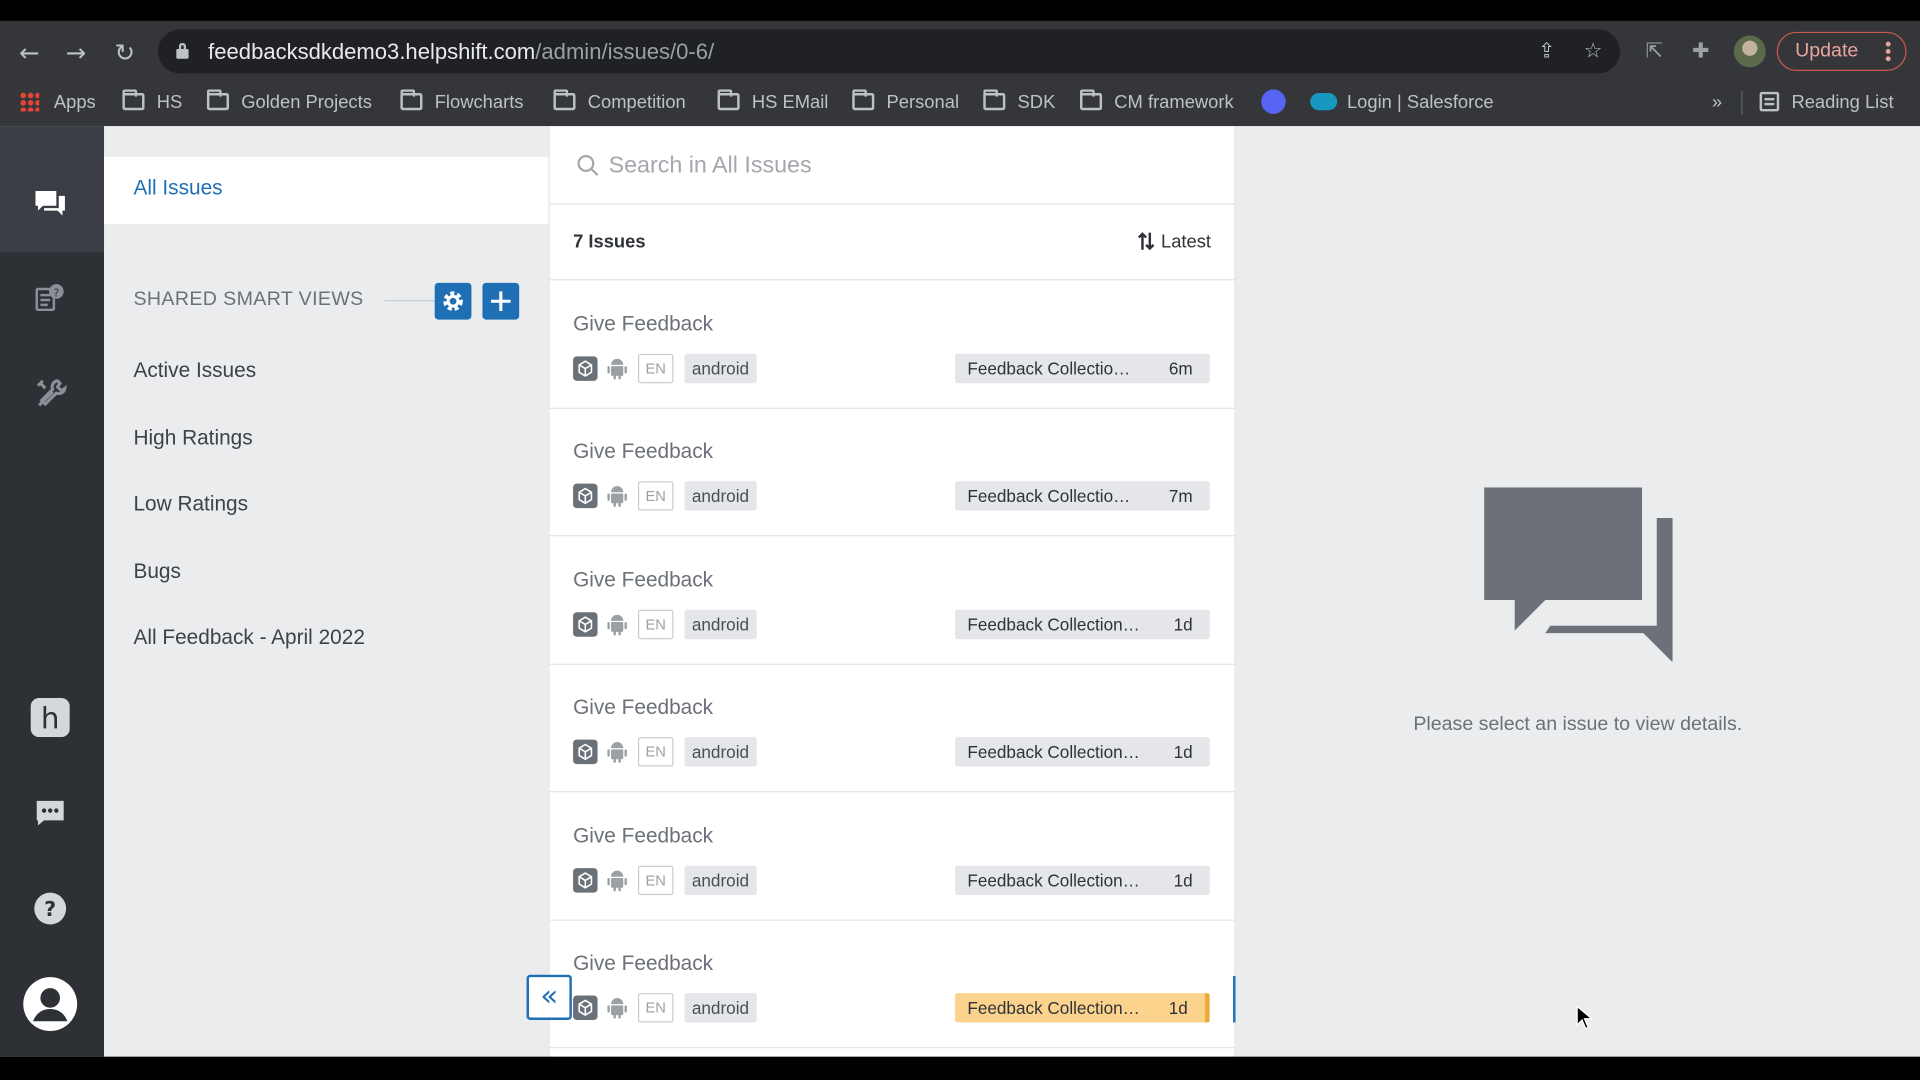 This screenshot has width=1920, height=1080. I want to click on bookmark-golden-projects: Golden Projects, so click(289, 103).